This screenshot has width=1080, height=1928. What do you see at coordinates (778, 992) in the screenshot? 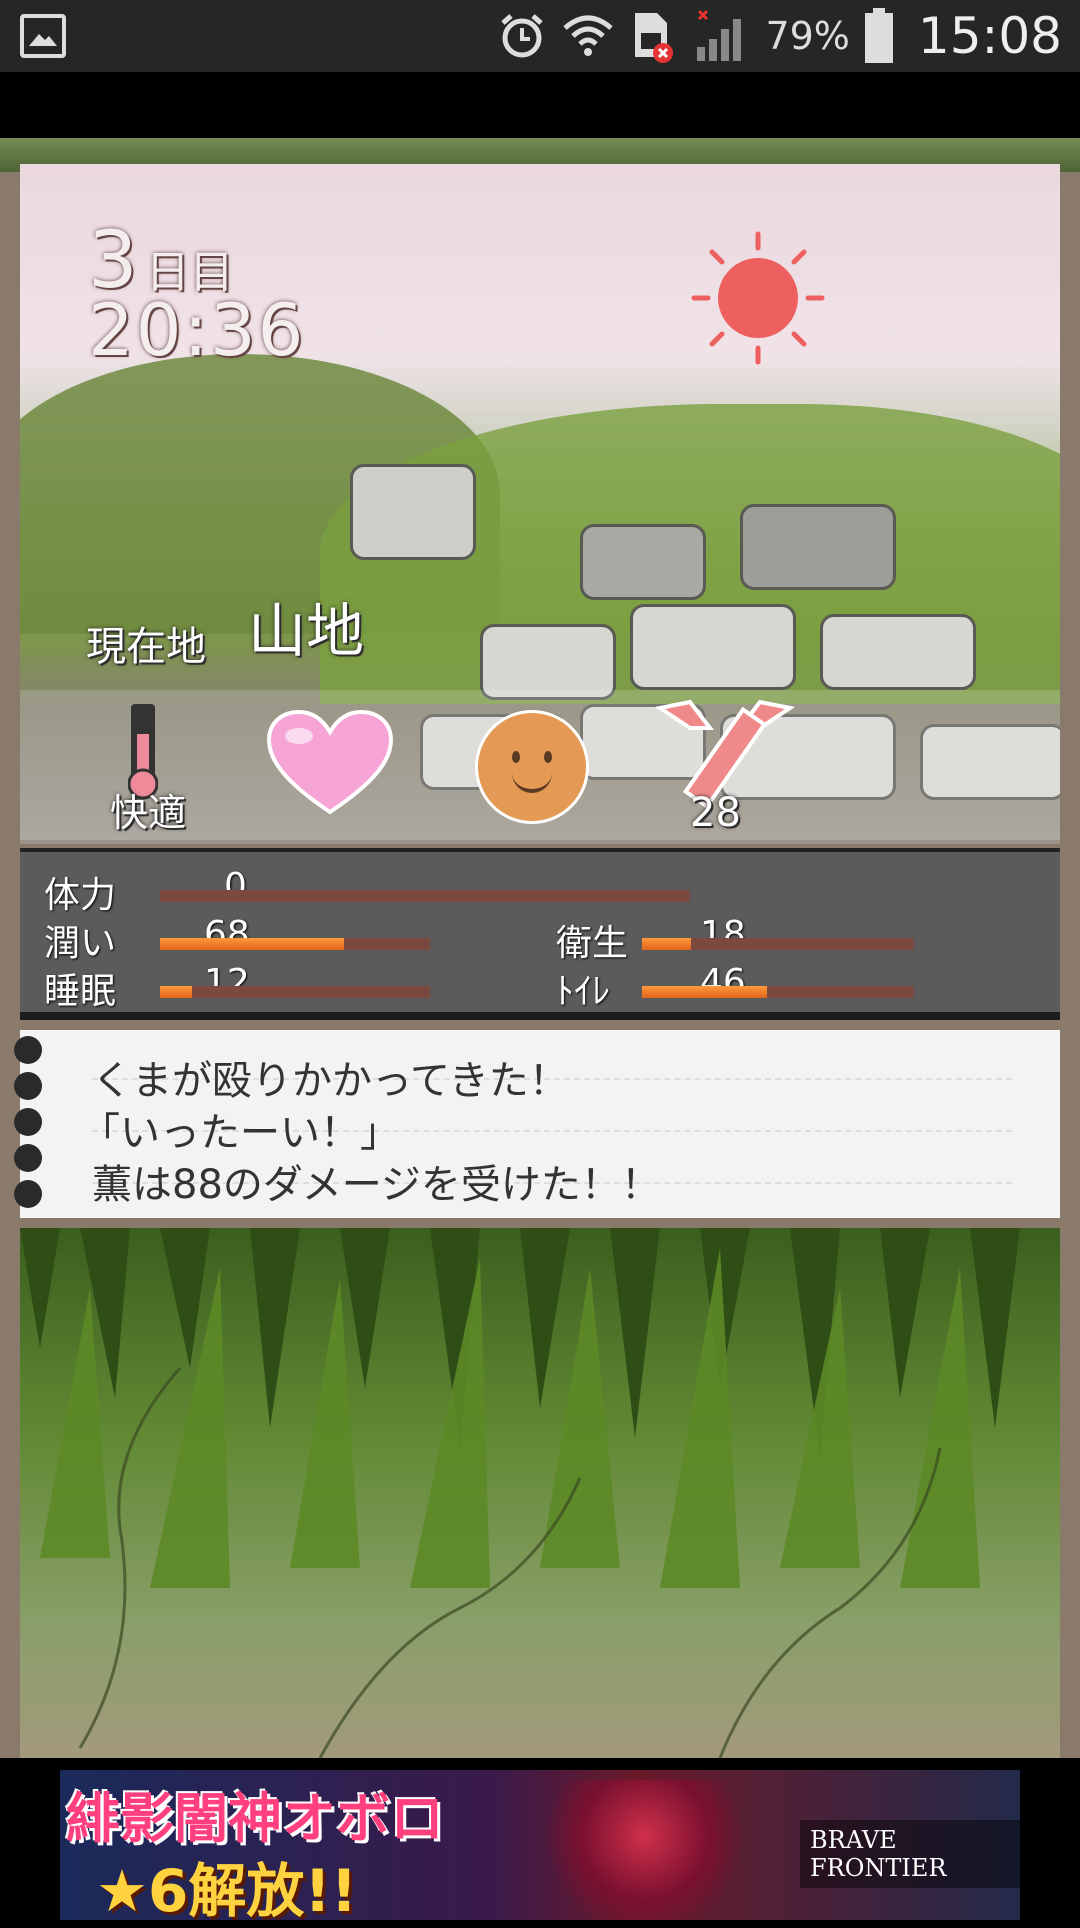
I see `toilet-bar` at bounding box center [778, 992].